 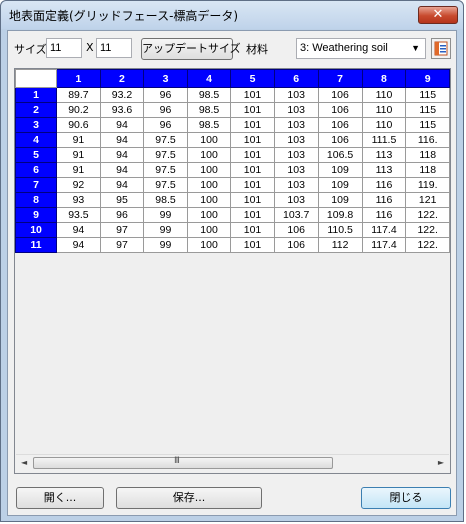 What do you see at coordinates (441, 48) in the screenshot?
I see `material-library-button` at bounding box center [441, 48].